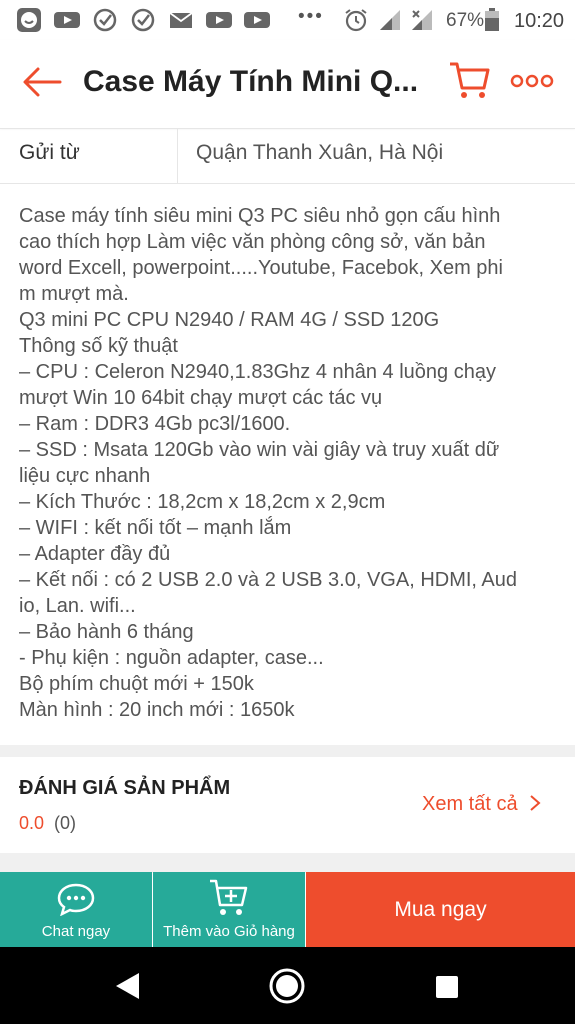  I want to click on add-to-cart-icon, so click(229, 897).